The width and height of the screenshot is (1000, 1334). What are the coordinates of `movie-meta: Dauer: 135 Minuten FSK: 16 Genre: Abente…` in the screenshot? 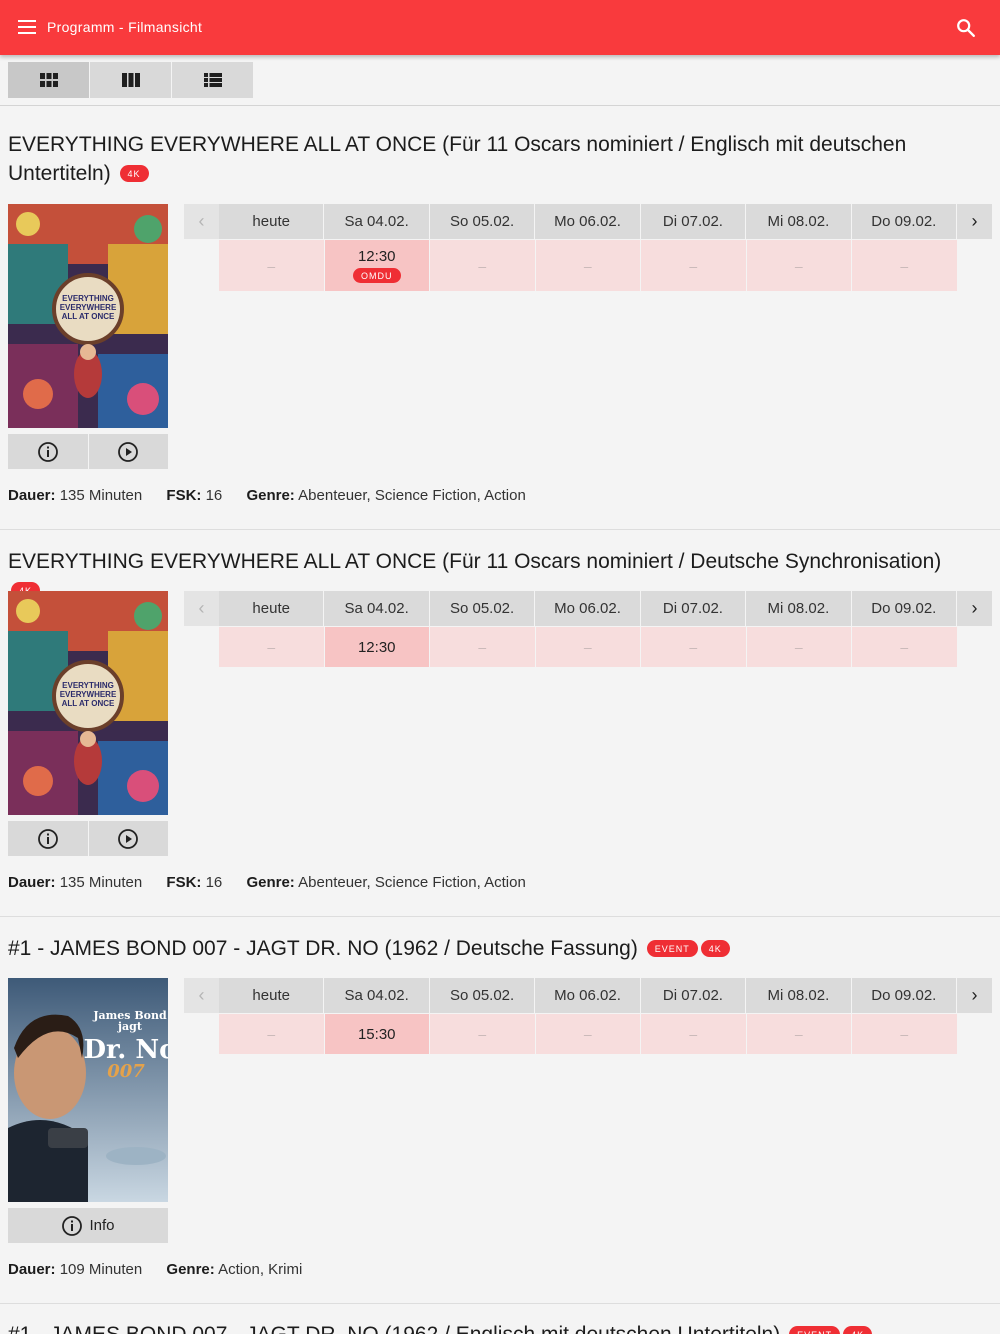 It's located at (277, 495).